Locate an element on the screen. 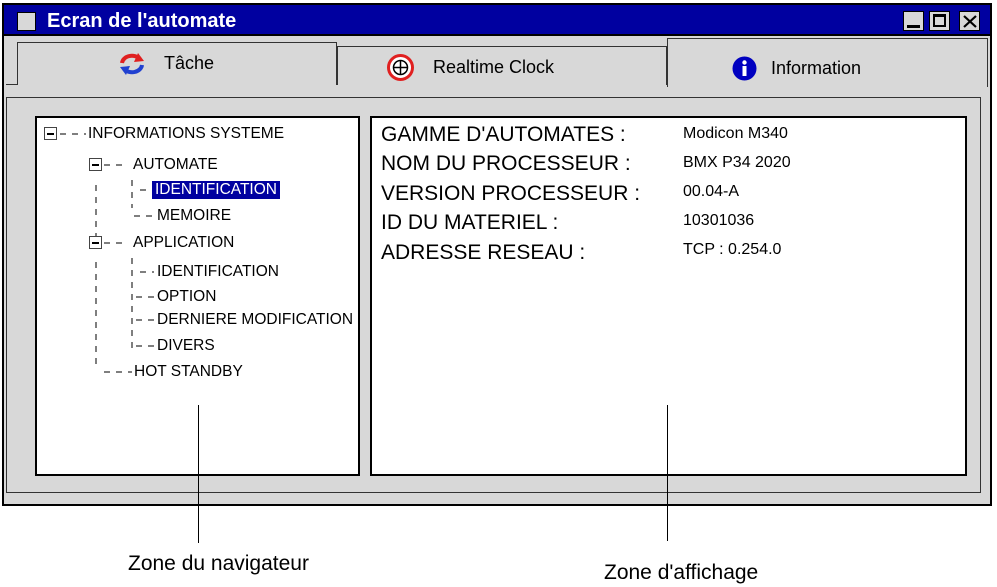  info-label-processeur: NOM DU PROCESSEUR : is located at coordinates (506, 163).